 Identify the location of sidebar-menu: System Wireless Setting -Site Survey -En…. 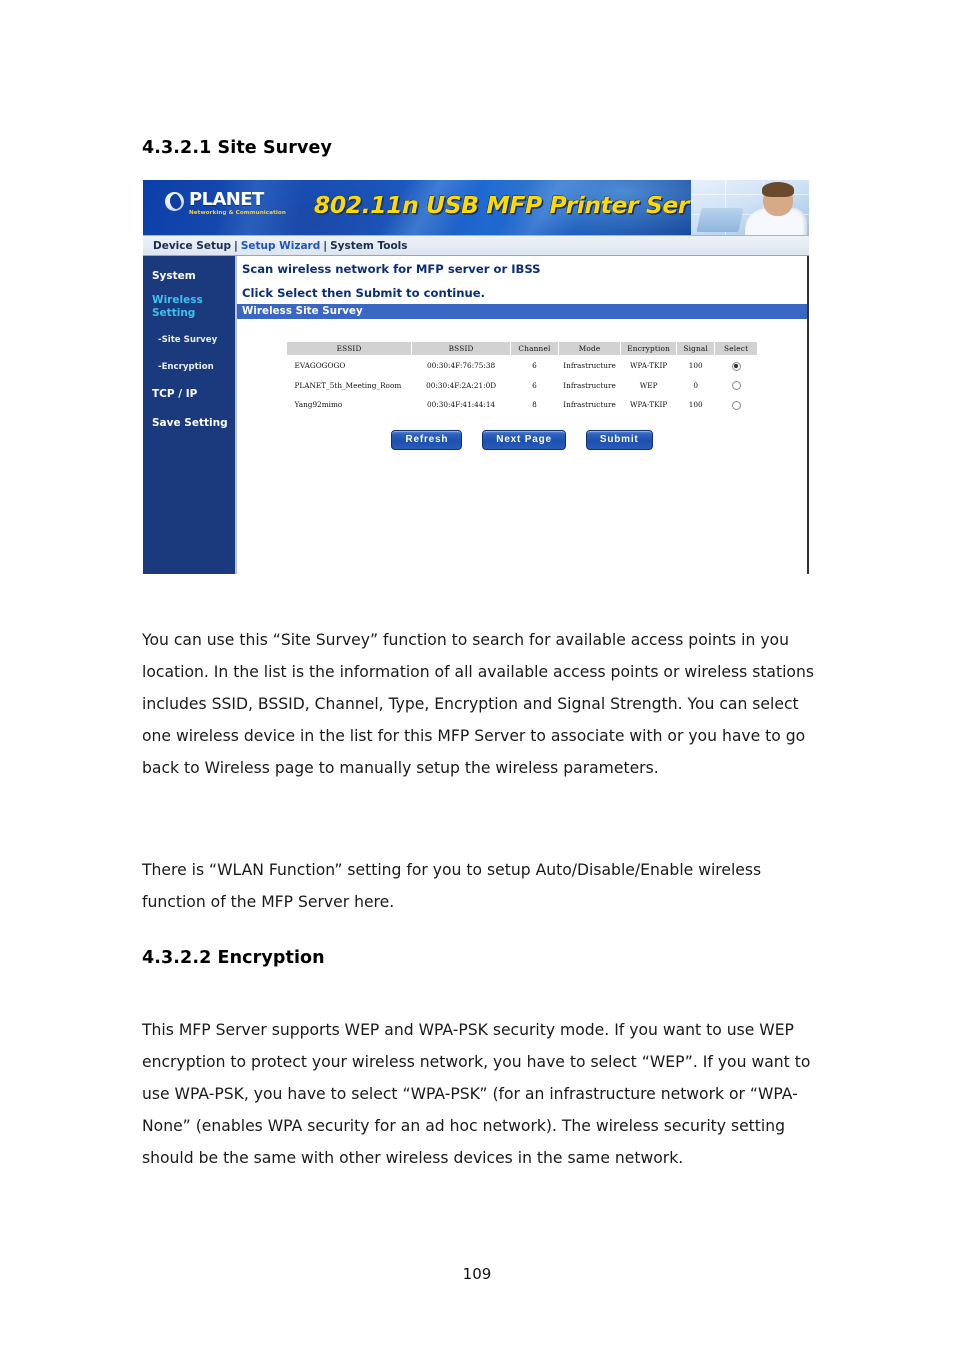
(190, 415).